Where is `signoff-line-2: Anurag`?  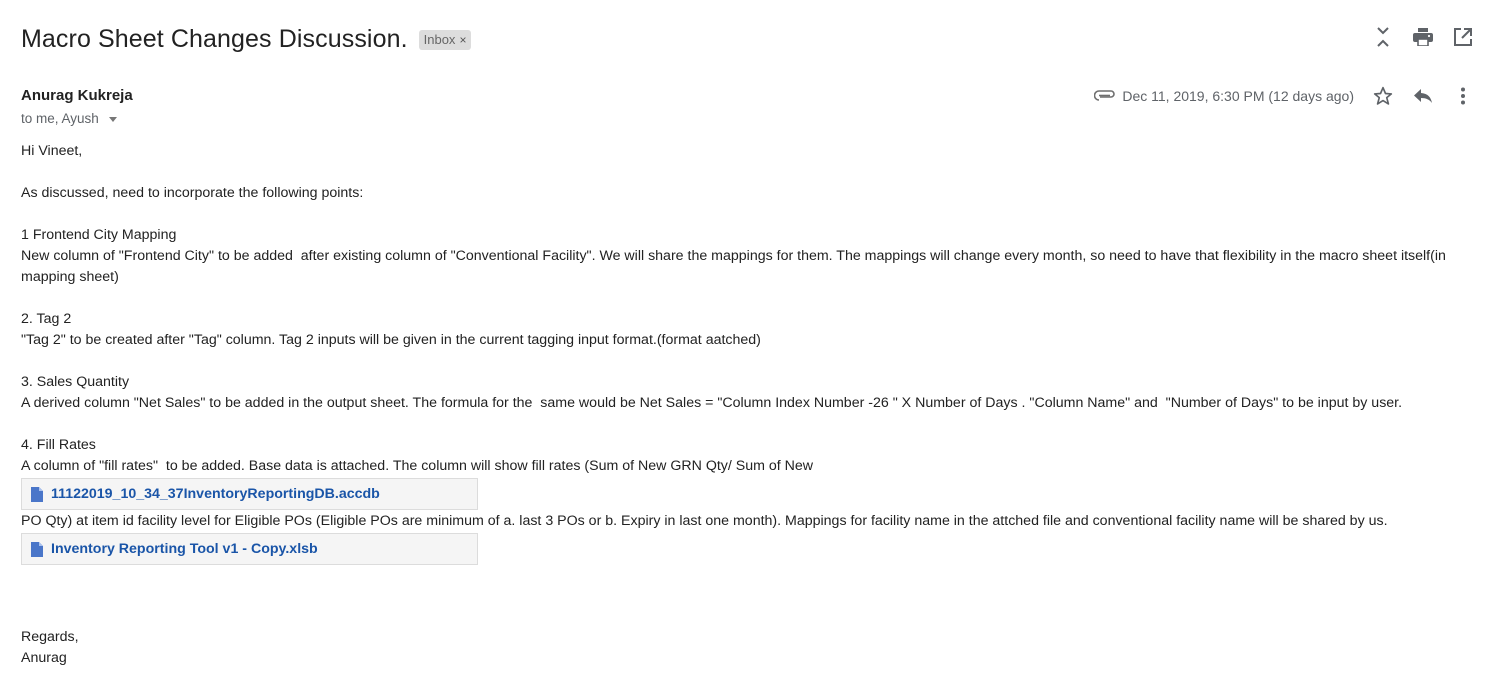
signoff-line-2: Anurag is located at coordinates (44, 658).